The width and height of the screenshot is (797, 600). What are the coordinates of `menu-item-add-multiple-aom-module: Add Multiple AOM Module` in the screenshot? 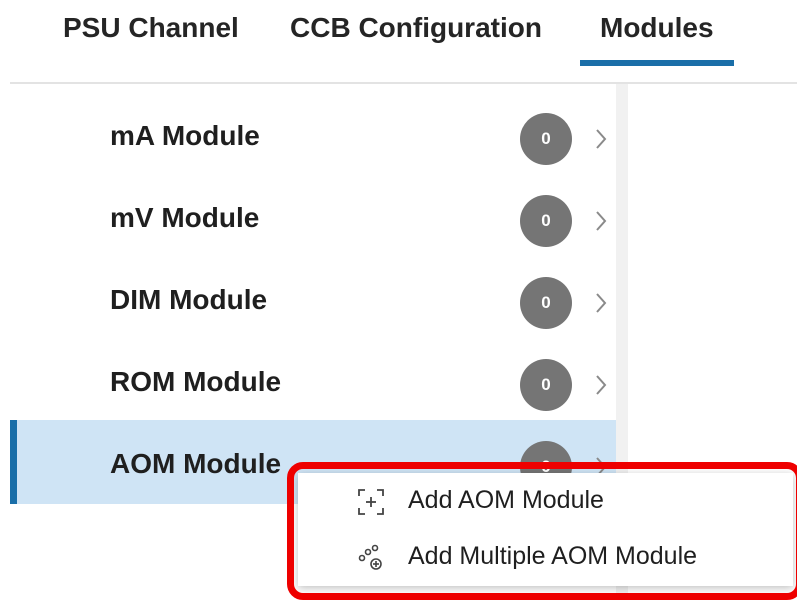 It's located at (545, 557).